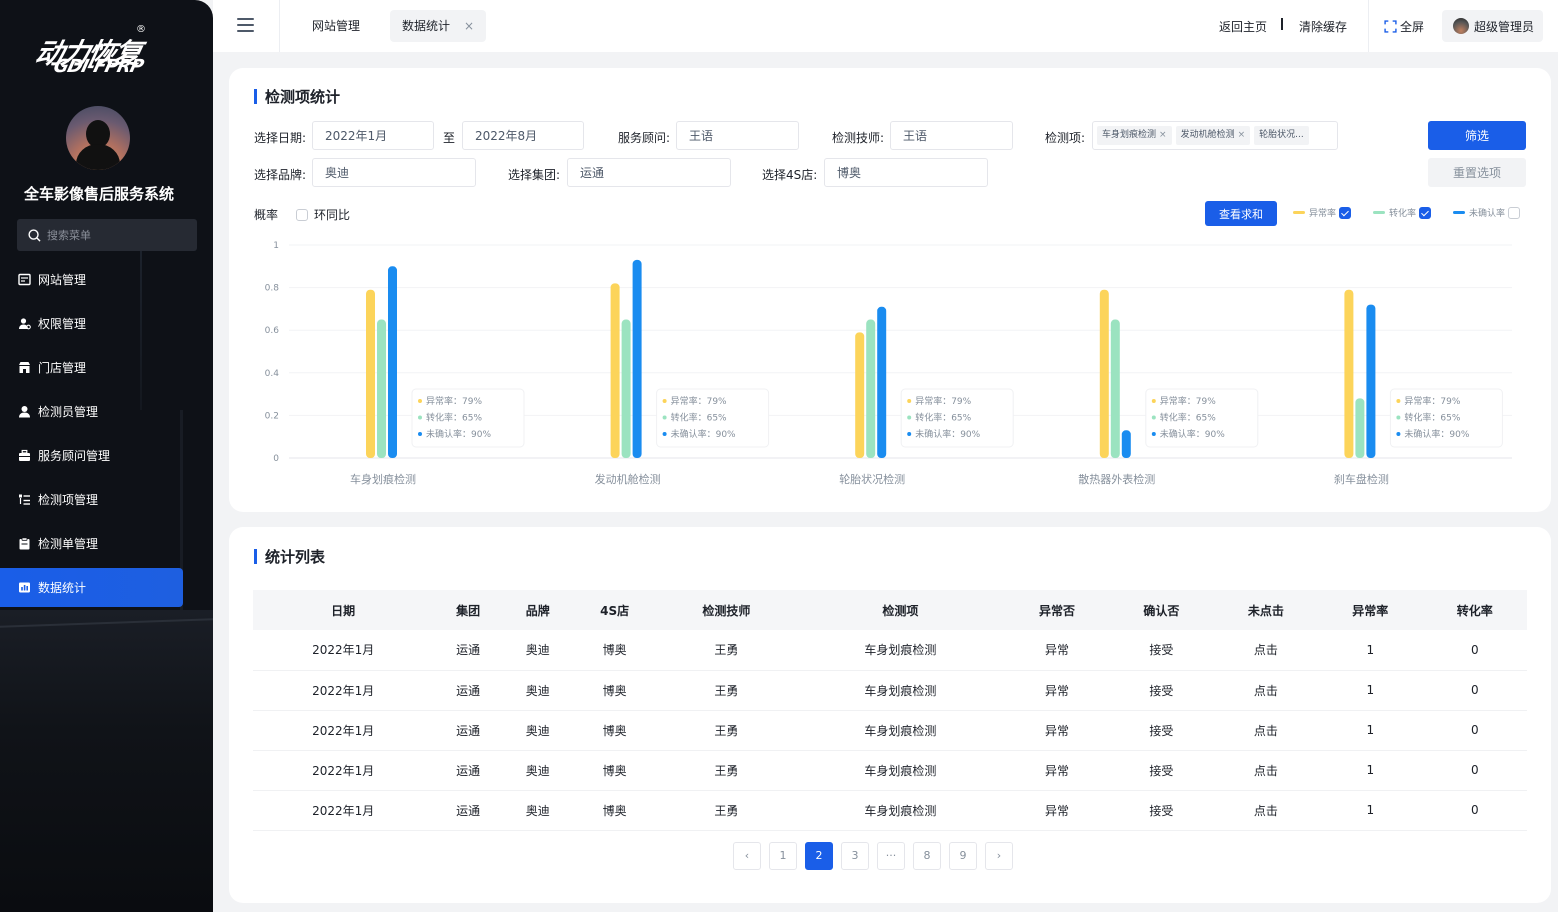 This screenshot has width=1558, height=912. I want to click on sidebar-item-6: 检测项管理, so click(106, 499).